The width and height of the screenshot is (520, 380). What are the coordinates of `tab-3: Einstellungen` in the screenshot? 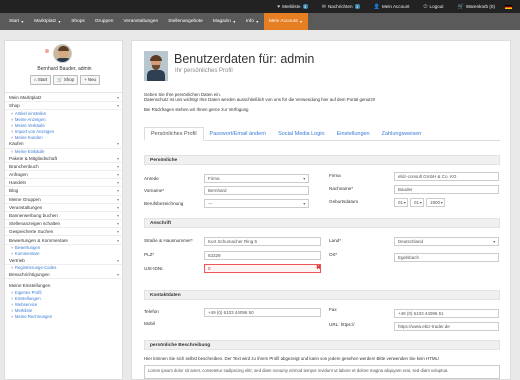 It's located at (353, 133).